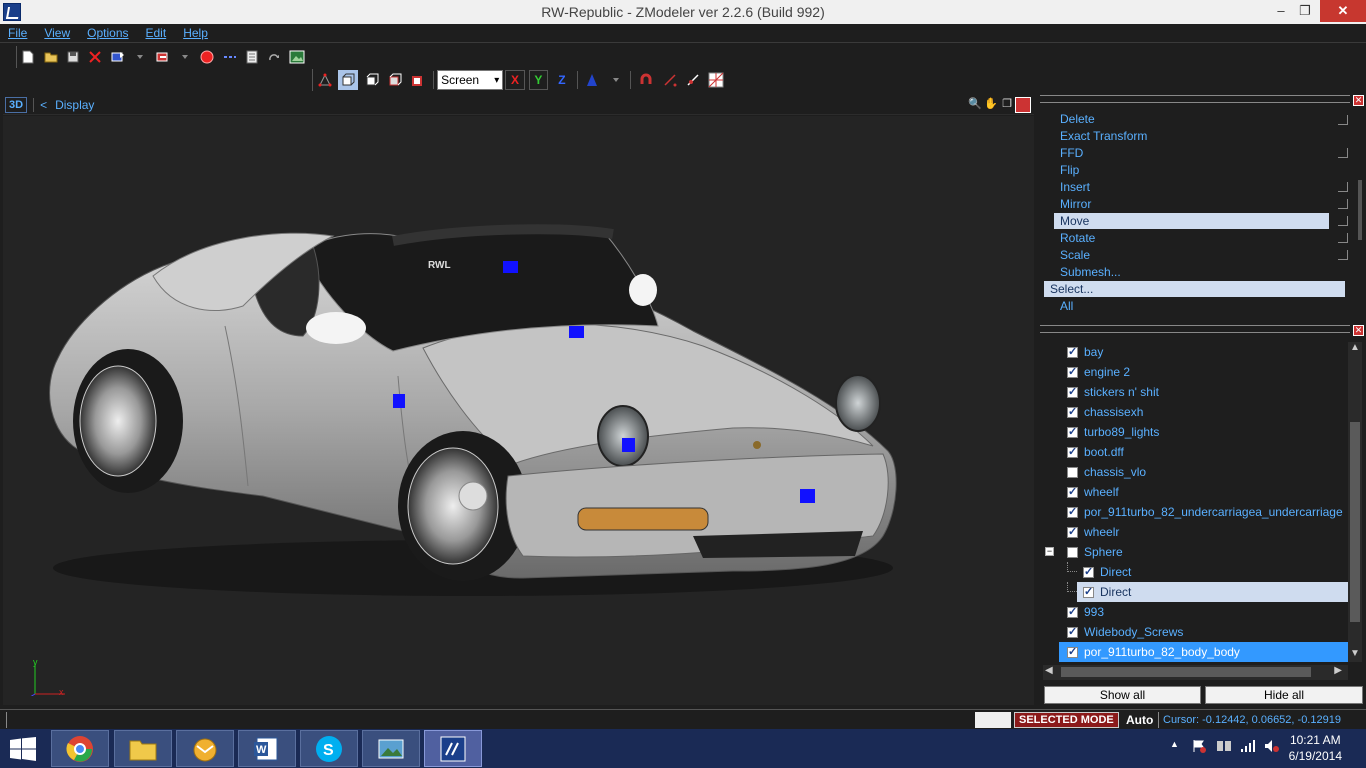 The height and width of the screenshot is (768, 1366). I want to click on modifier-mirror: Mirror, so click(1191, 204).